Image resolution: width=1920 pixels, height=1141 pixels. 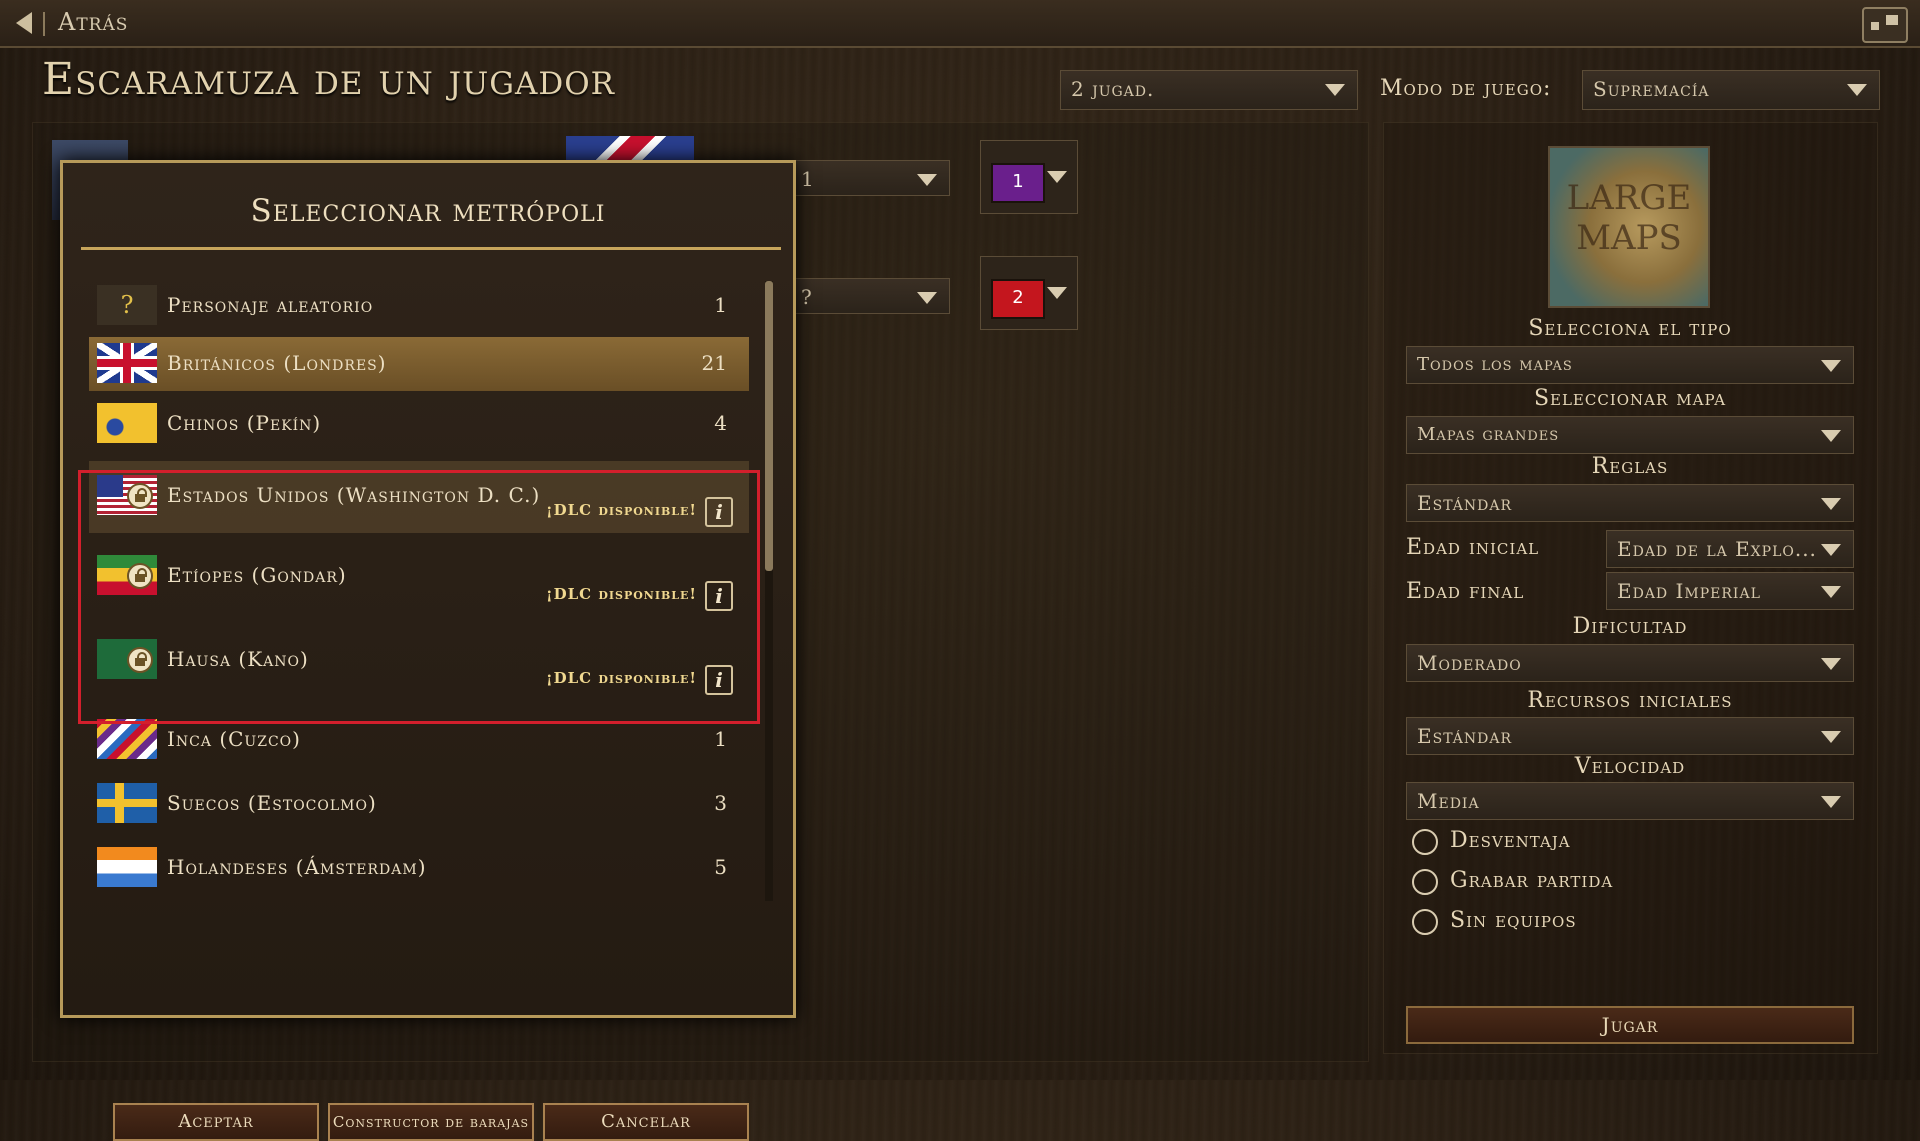 I want to click on inca-flag-icon, so click(x=127, y=739).